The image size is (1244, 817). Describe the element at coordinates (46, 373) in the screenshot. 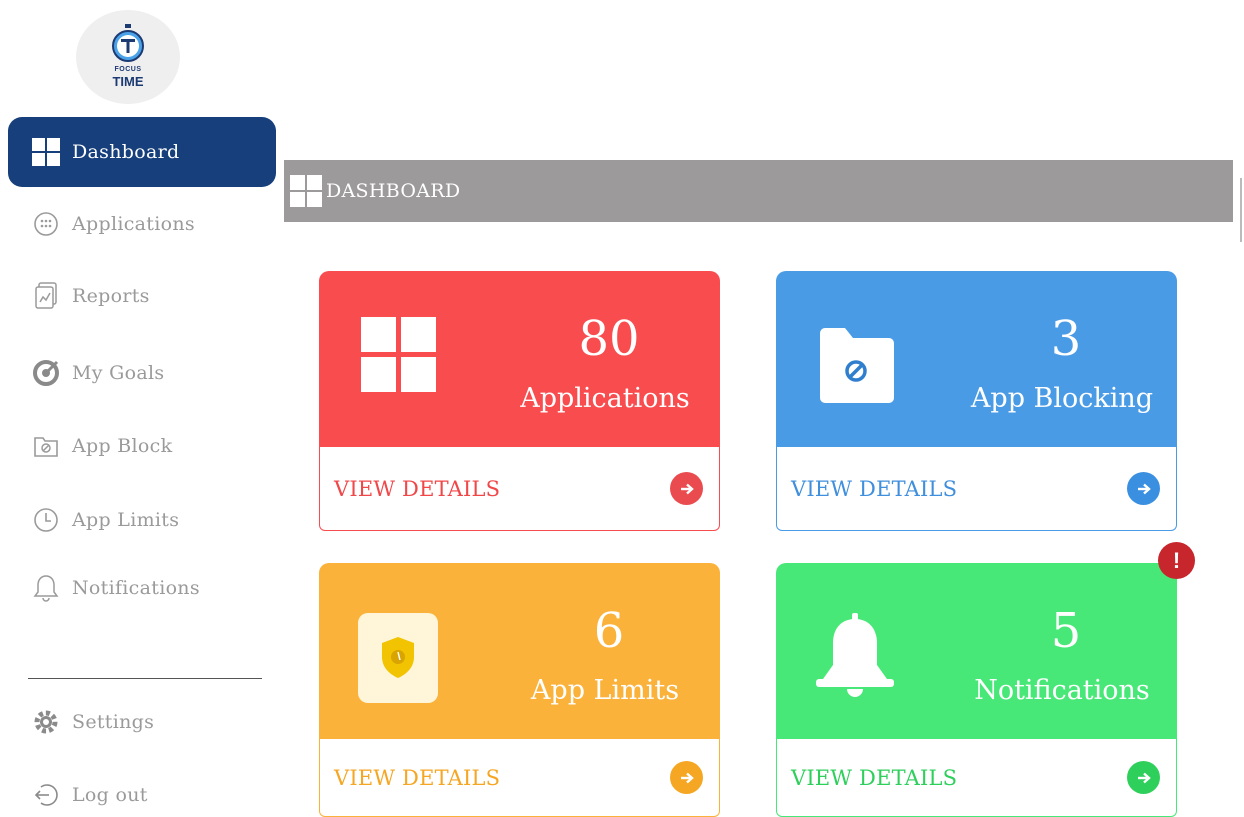

I see `target-icon` at that location.